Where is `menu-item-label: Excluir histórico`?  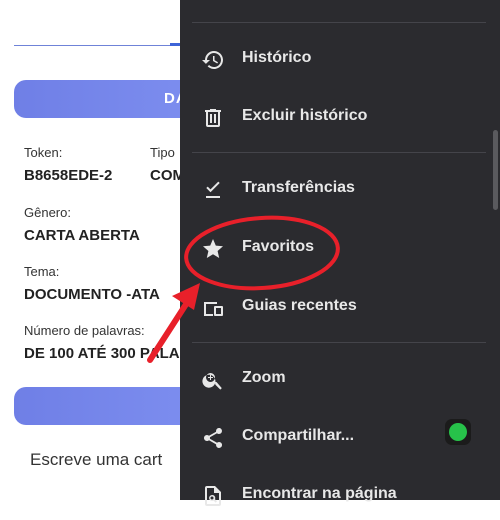
menu-item-label: Excluir histórico is located at coordinates (305, 115).